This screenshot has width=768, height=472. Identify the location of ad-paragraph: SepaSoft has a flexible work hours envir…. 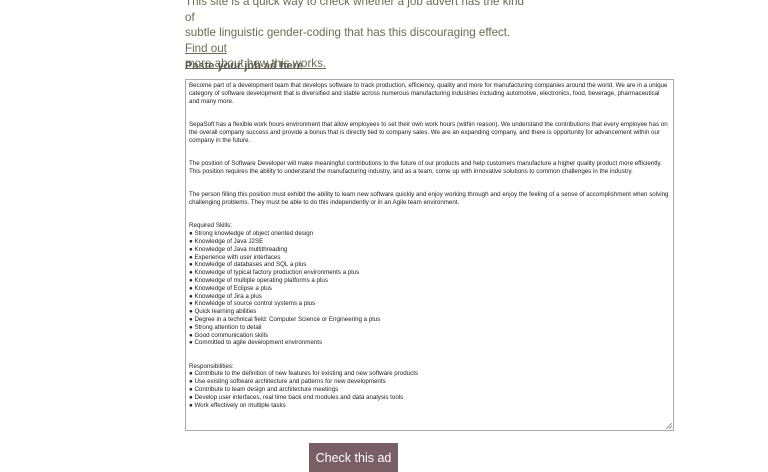
(428, 132).